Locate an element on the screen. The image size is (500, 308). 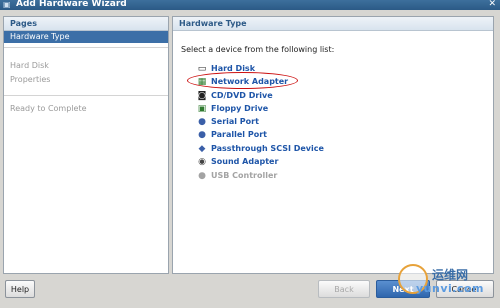
hard-disk-icon: ▭ is located at coordinates (202, 69).